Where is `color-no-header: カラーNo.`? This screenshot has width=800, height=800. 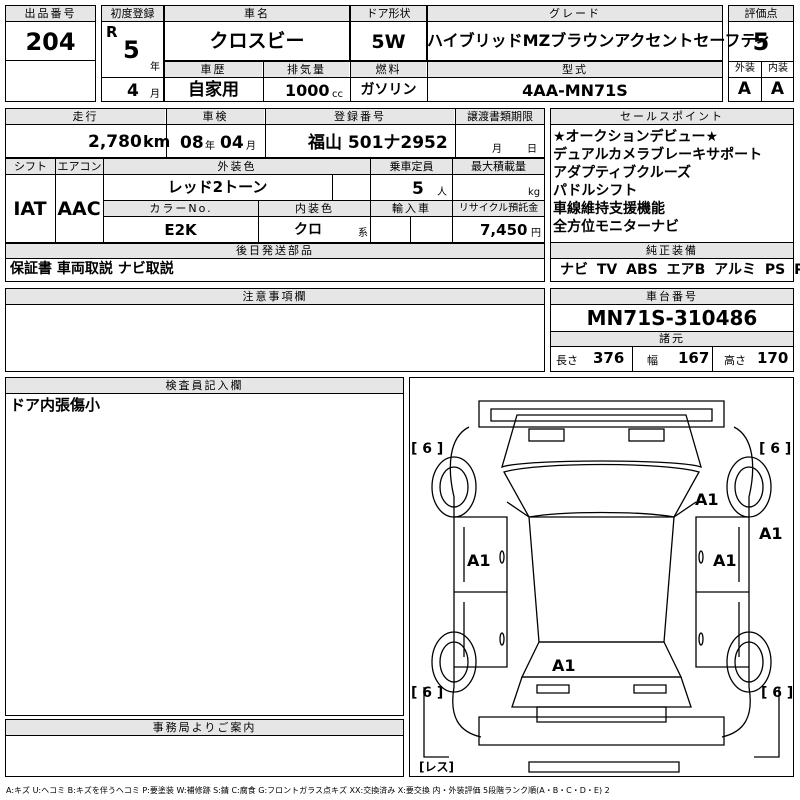 color-no-header: カラーNo. is located at coordinates (181, 208).